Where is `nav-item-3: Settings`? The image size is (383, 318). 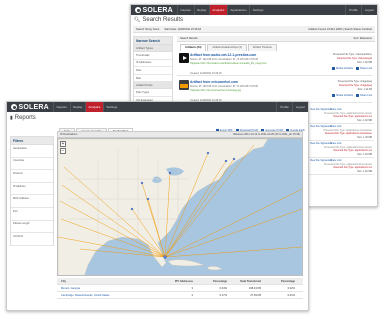 nav-item-3: Settings is located at coordinates (111, 107).